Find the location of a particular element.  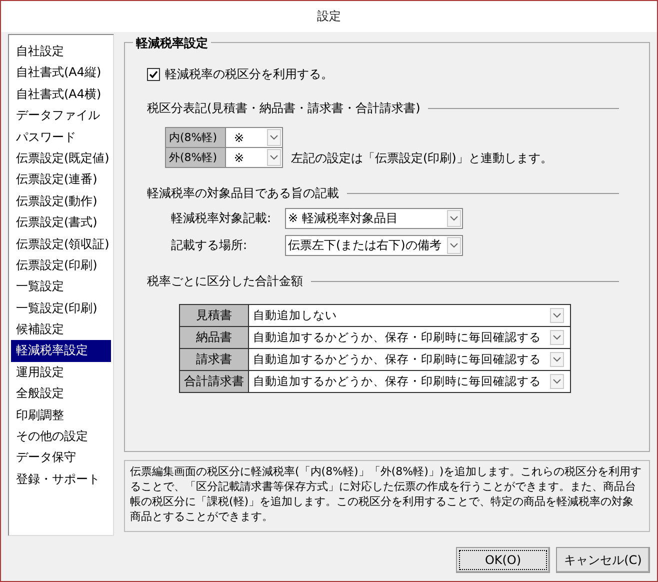

section-heading: 税区分表記(見積書・納品書・請求書・合計請求書) is located at coordinates (283, 108).